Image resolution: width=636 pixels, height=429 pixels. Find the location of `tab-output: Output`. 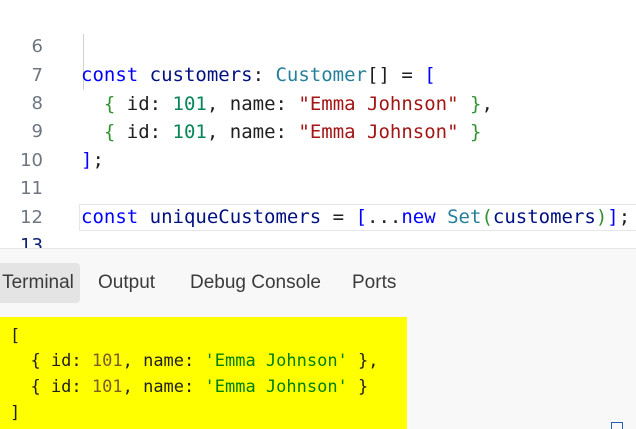

tab-output: Output is located at coordinates (126, 283).